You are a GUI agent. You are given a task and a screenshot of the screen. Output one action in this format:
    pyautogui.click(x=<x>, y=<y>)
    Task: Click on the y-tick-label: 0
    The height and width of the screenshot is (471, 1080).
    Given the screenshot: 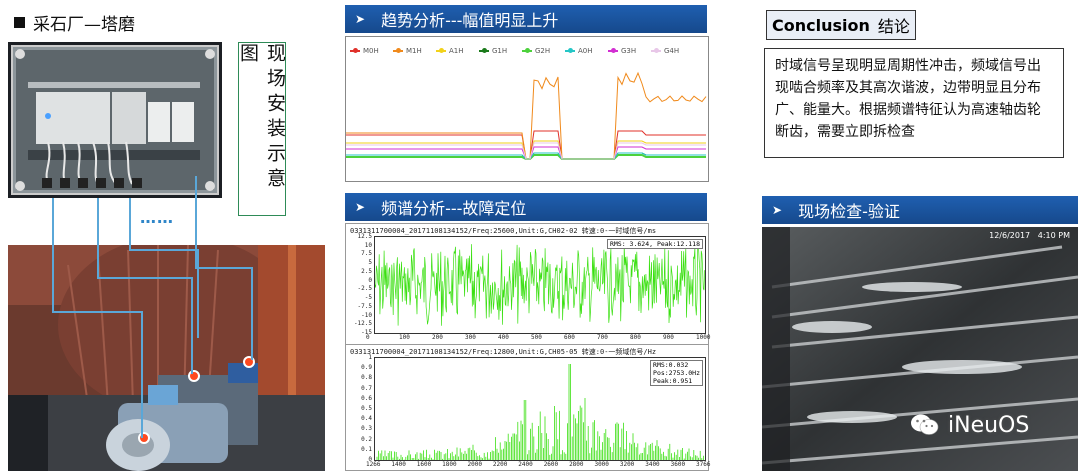 What is the action you would take?
    pyautogui.click(x=370, y=280)
    